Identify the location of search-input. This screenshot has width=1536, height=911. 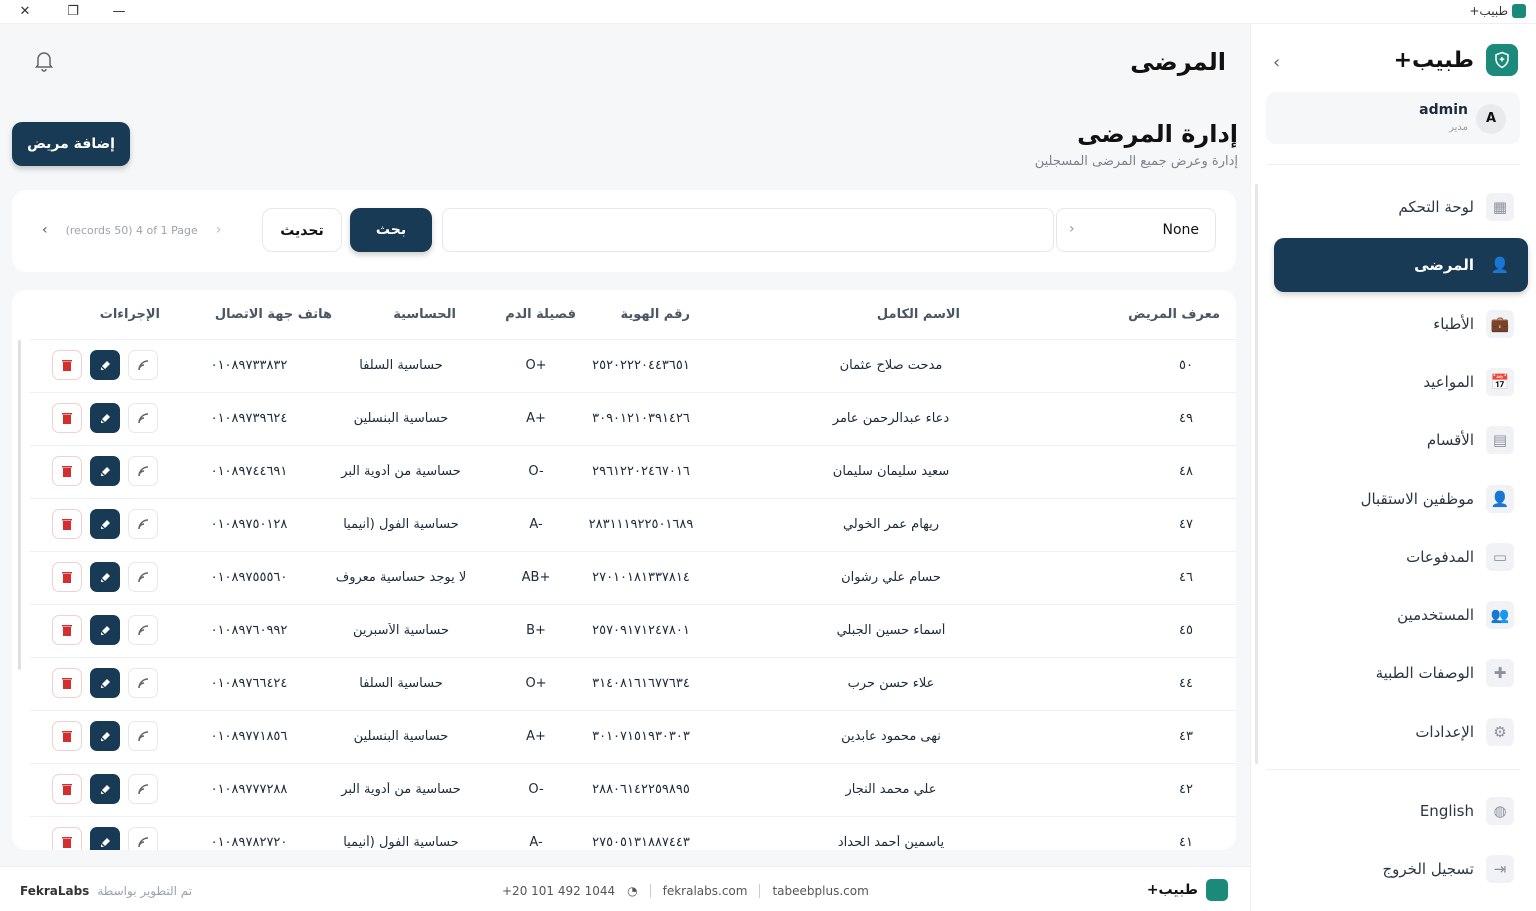
(748, 230).